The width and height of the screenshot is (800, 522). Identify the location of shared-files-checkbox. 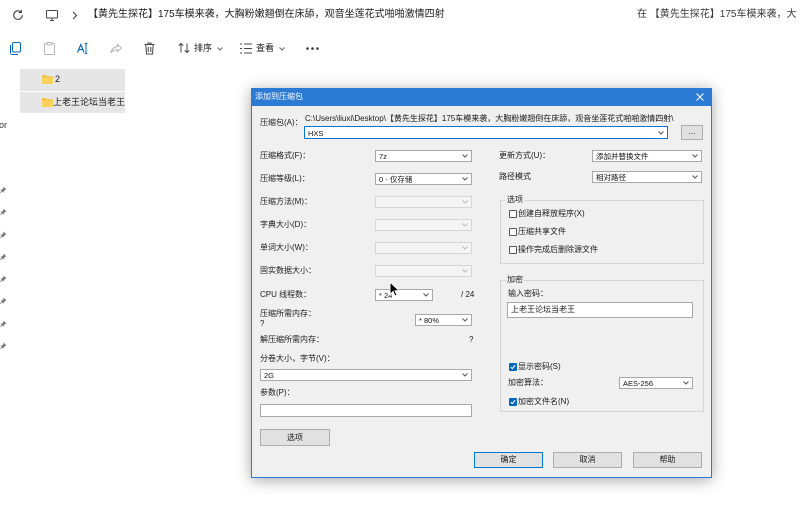
(513, 232).